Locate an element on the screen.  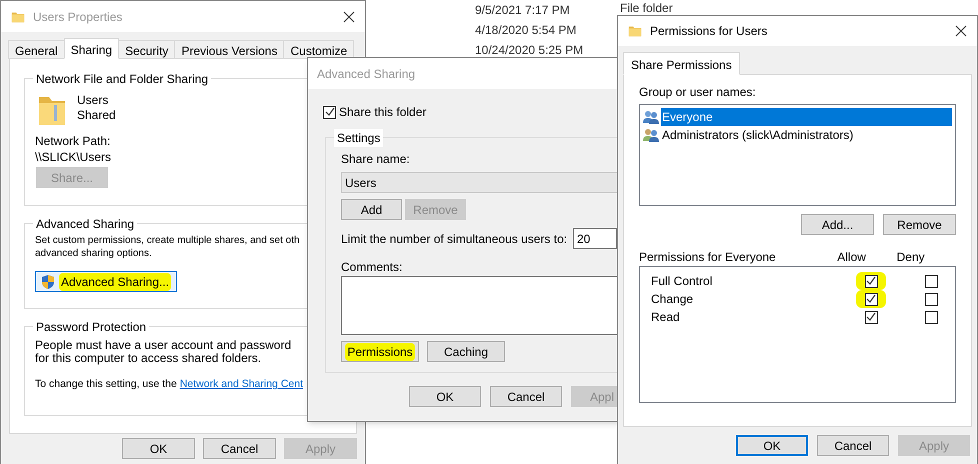
button: Caching is located at coordinates (466, 351).